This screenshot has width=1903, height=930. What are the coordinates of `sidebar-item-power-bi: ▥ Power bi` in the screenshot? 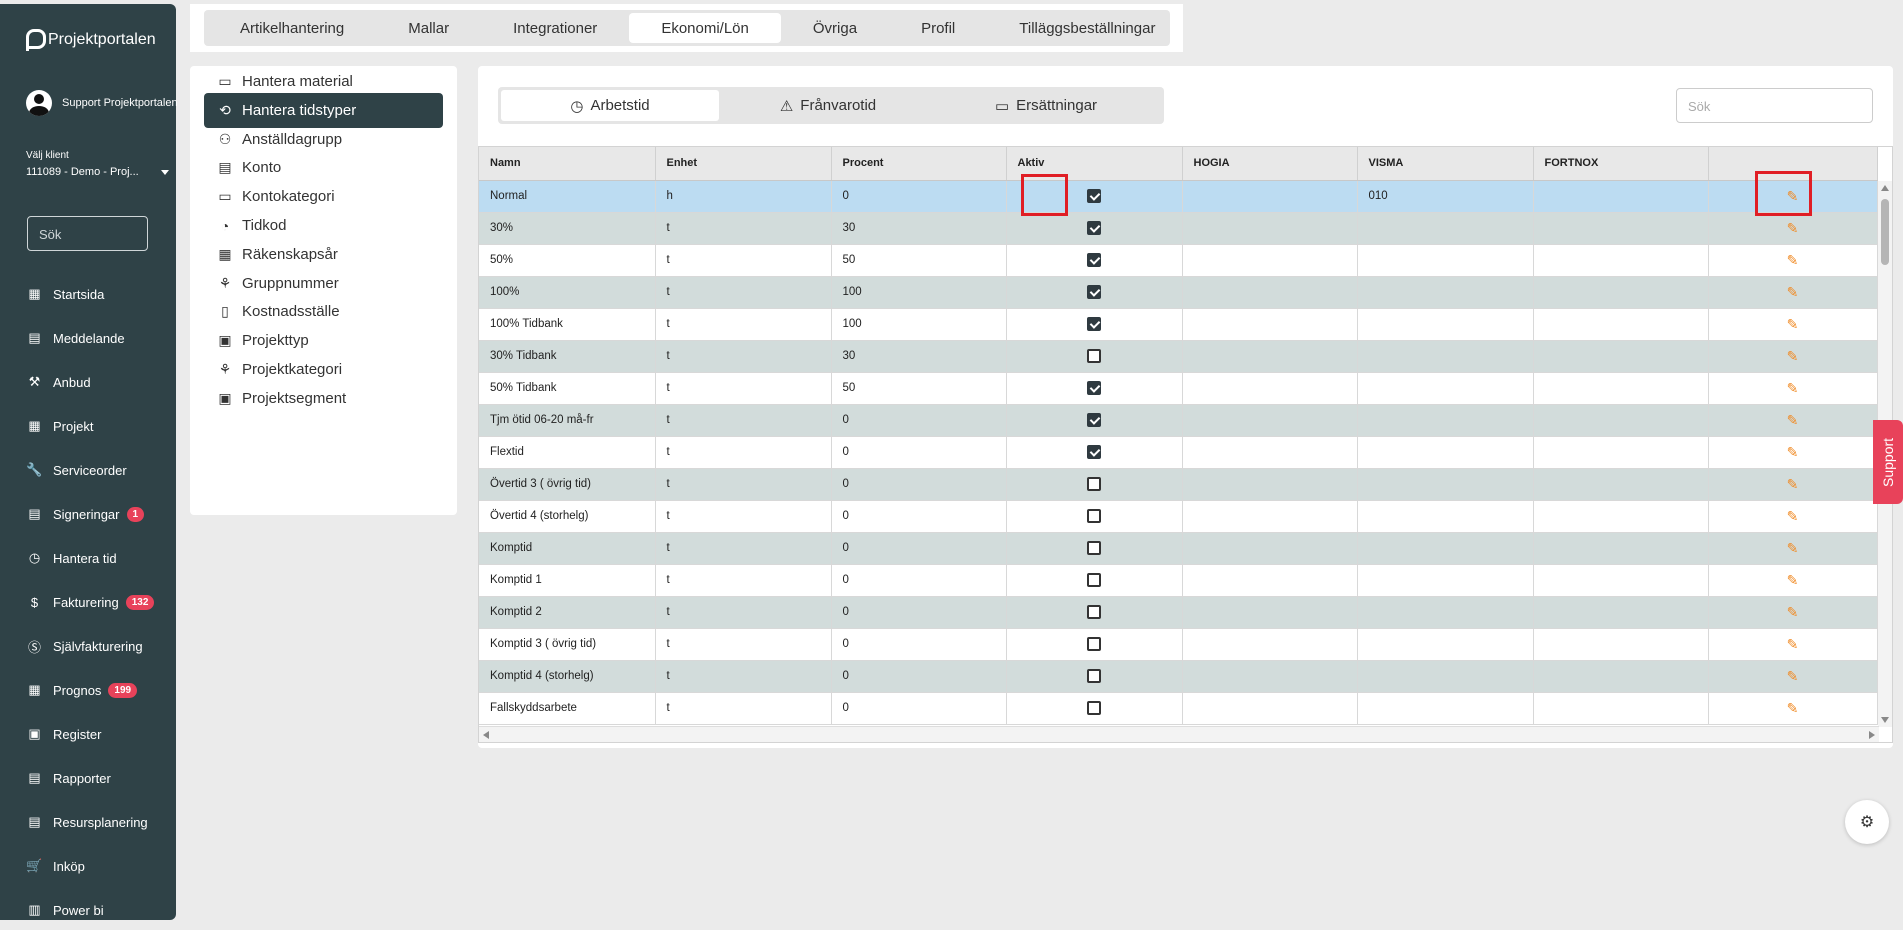 It's located at (99, 909).